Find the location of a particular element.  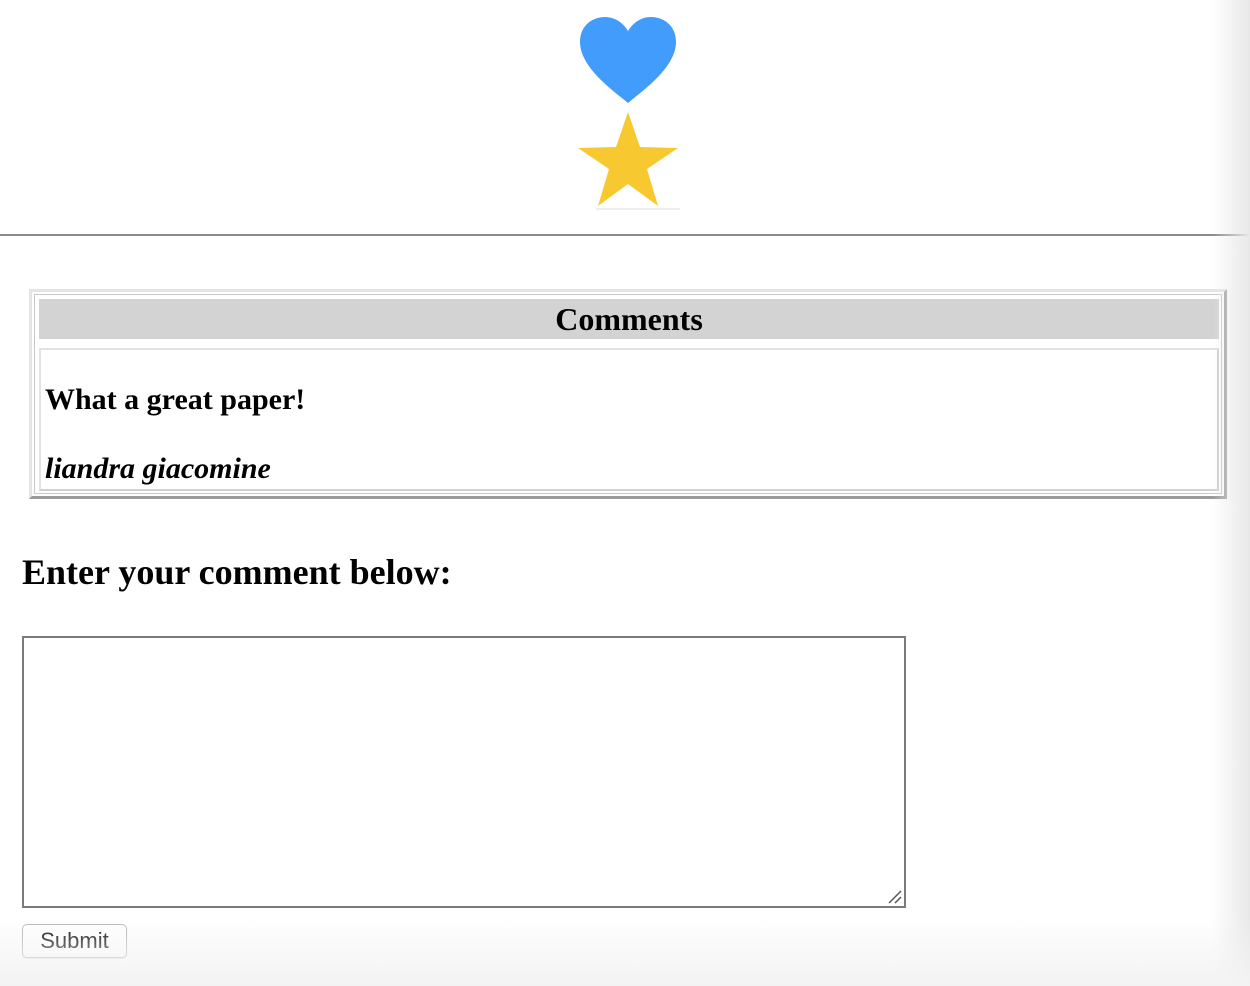

resize-grip-icon is located at coordinates (894, 896).